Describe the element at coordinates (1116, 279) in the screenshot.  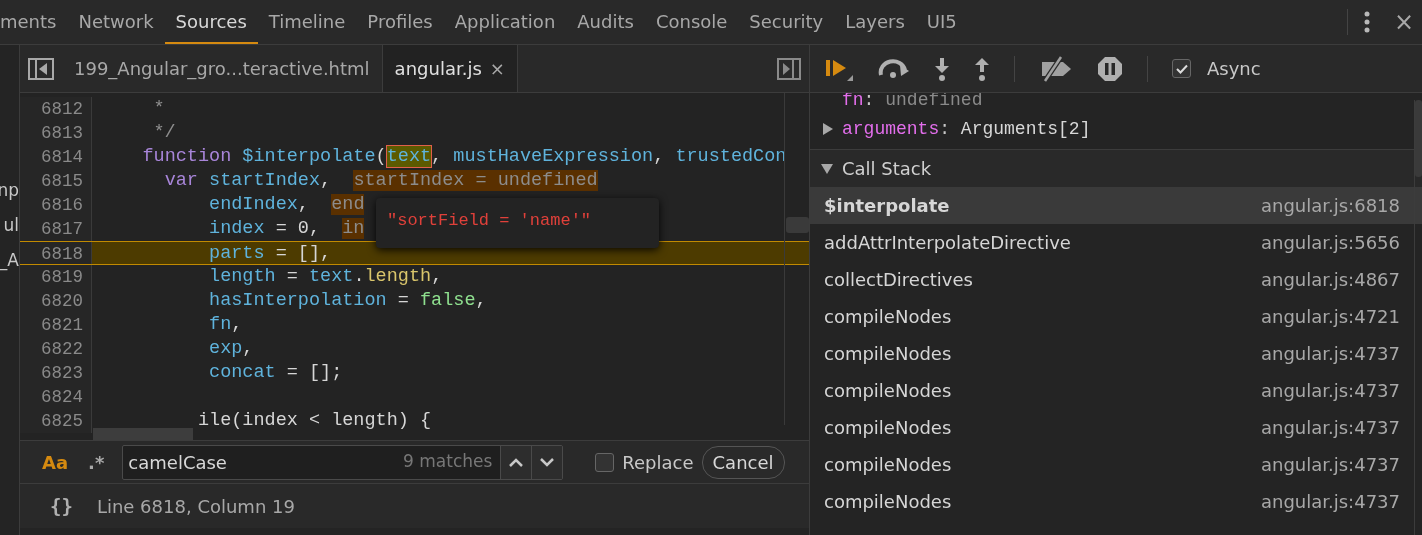
I see `call-frame: collectDirectives angular.js:4867` at that location.